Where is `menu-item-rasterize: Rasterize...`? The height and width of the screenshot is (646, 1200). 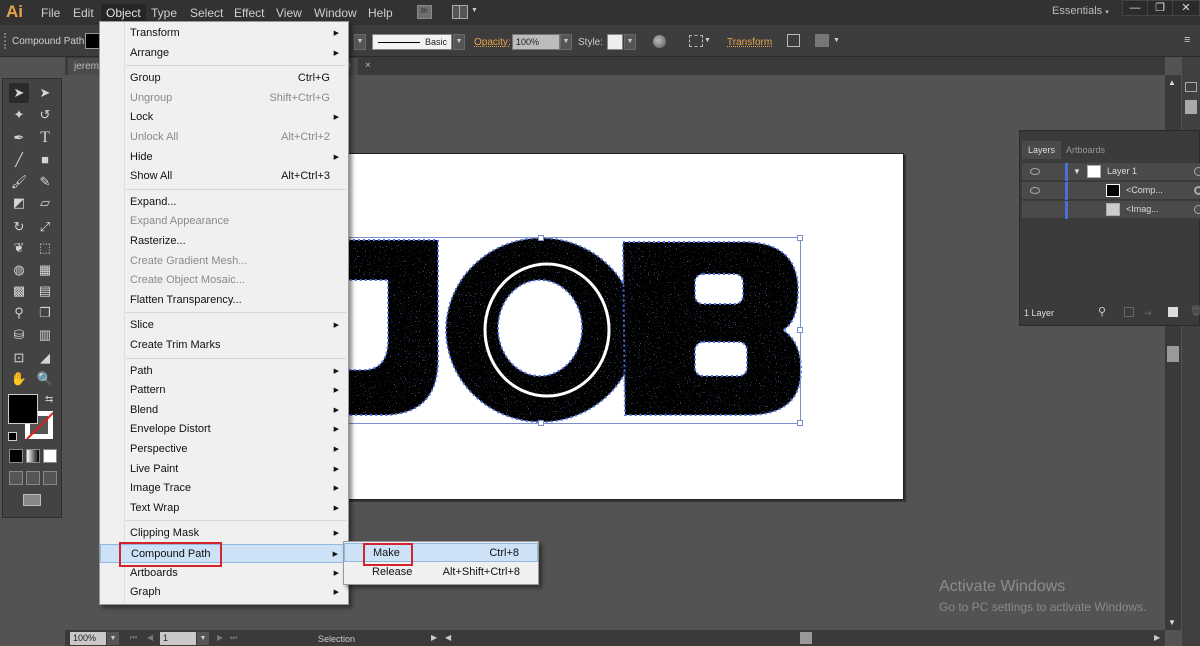 menu-item-rasterize: Rasterize... is located at coordinates (224, 241).